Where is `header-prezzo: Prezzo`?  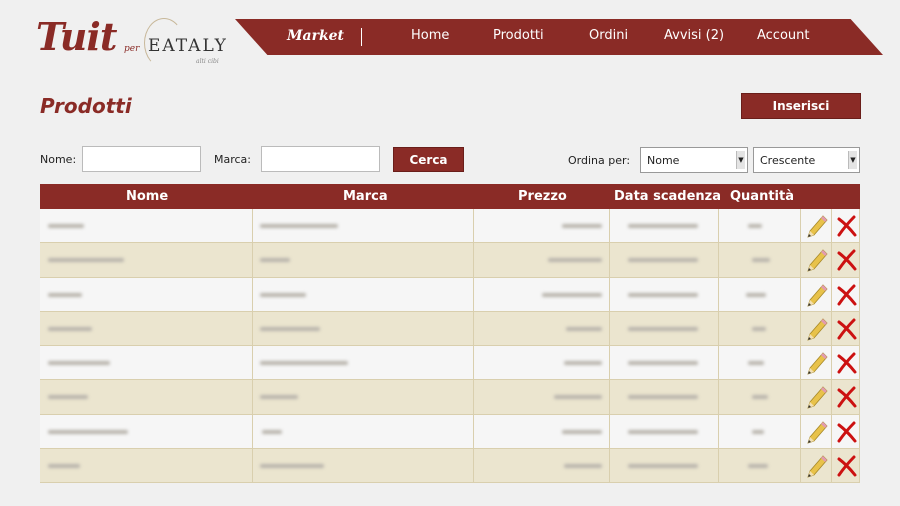
header-prezzo: Prezzo is located at coordinates (542, 196).